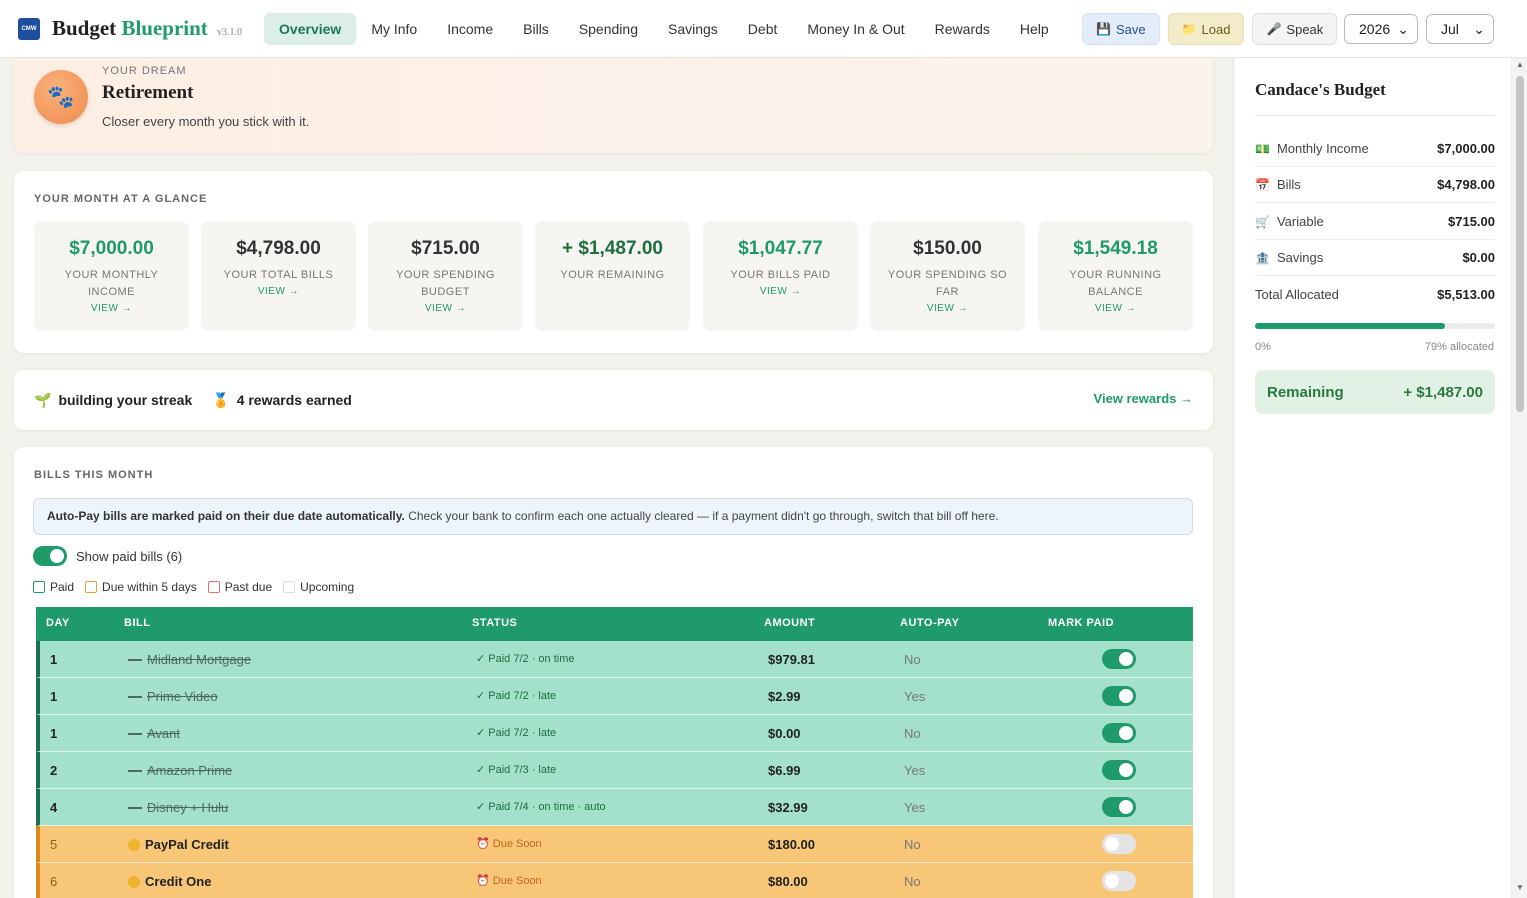 Image resolution: width=1527 pixels, height=898 pixels. I want to click on legend-due-soon: Due within 5 days, so click(141, 587).